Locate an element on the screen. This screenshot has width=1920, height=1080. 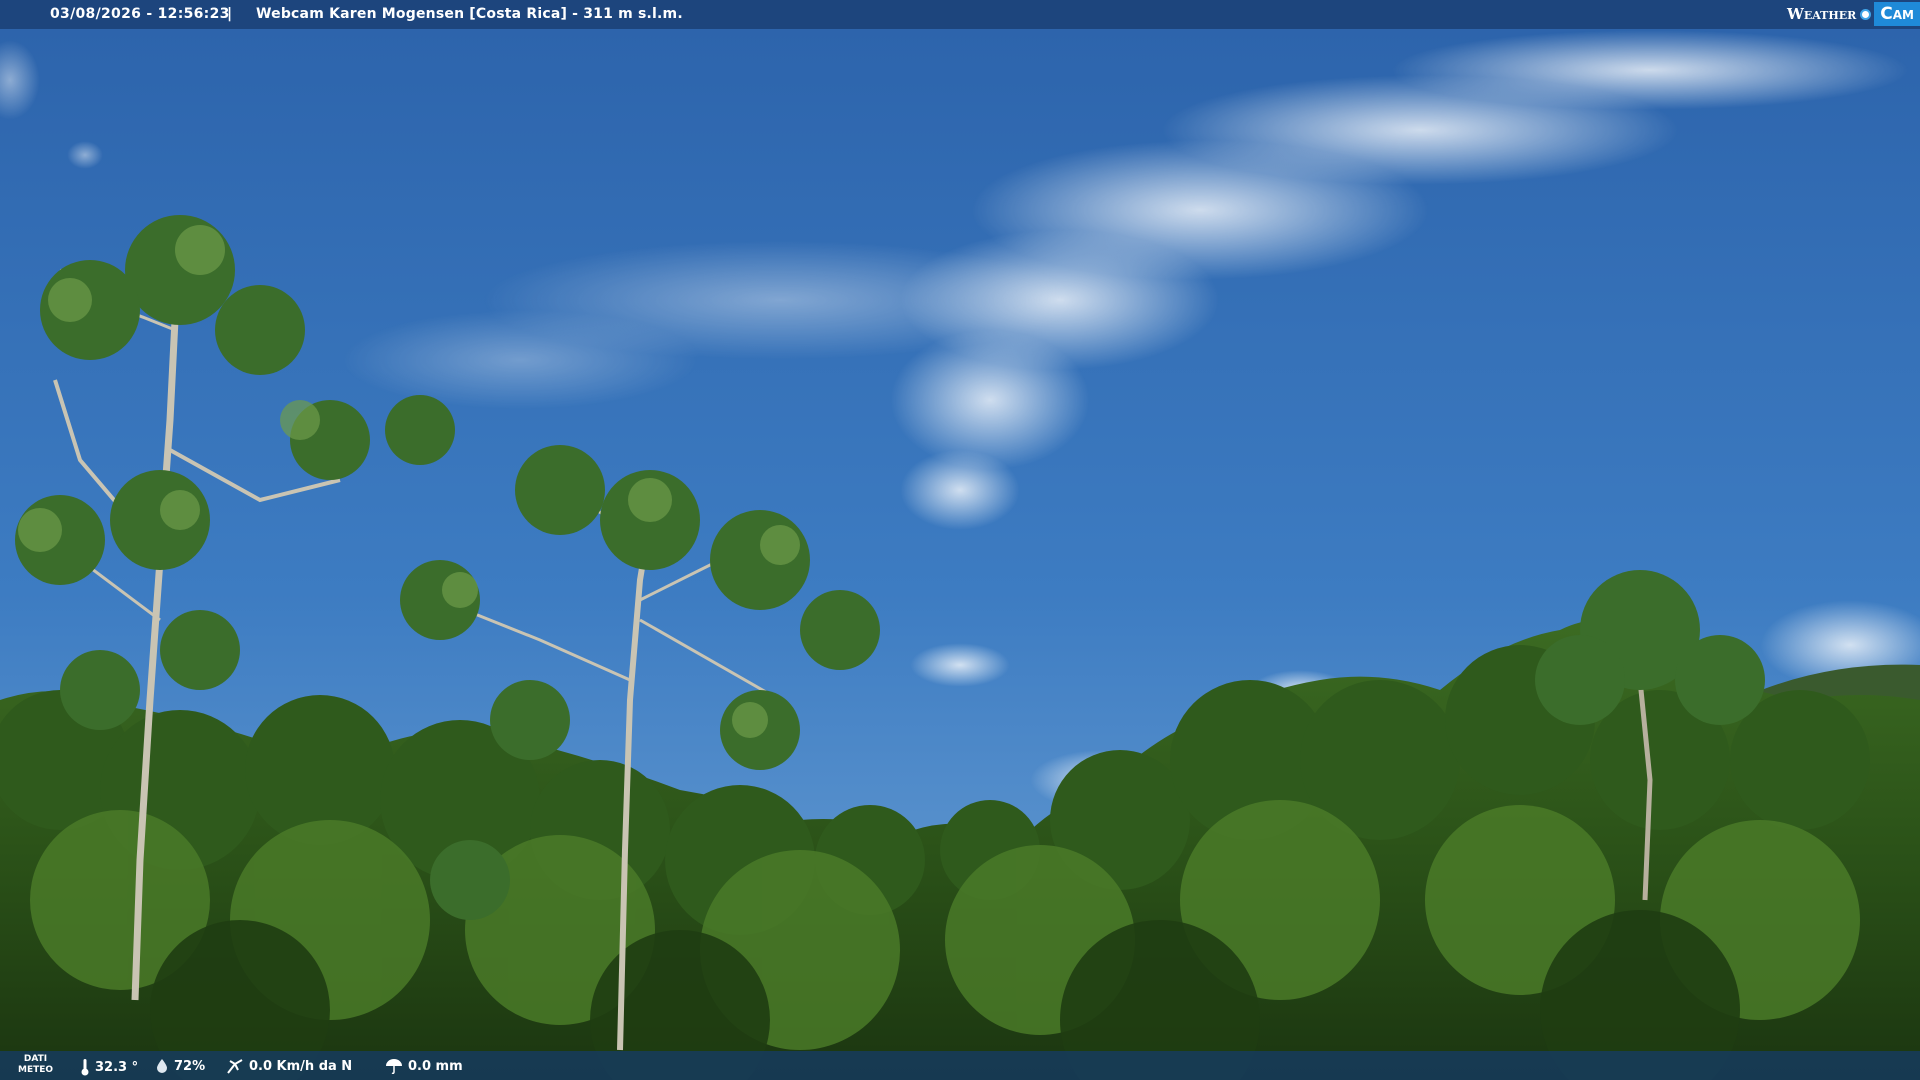
logo-text-cam: Cam is located at coordinates (1897, 14).